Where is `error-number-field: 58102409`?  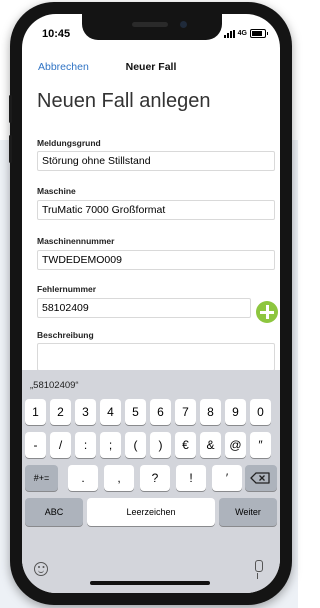 error-number-field: 58102409 is located at coordinates (144, 308).